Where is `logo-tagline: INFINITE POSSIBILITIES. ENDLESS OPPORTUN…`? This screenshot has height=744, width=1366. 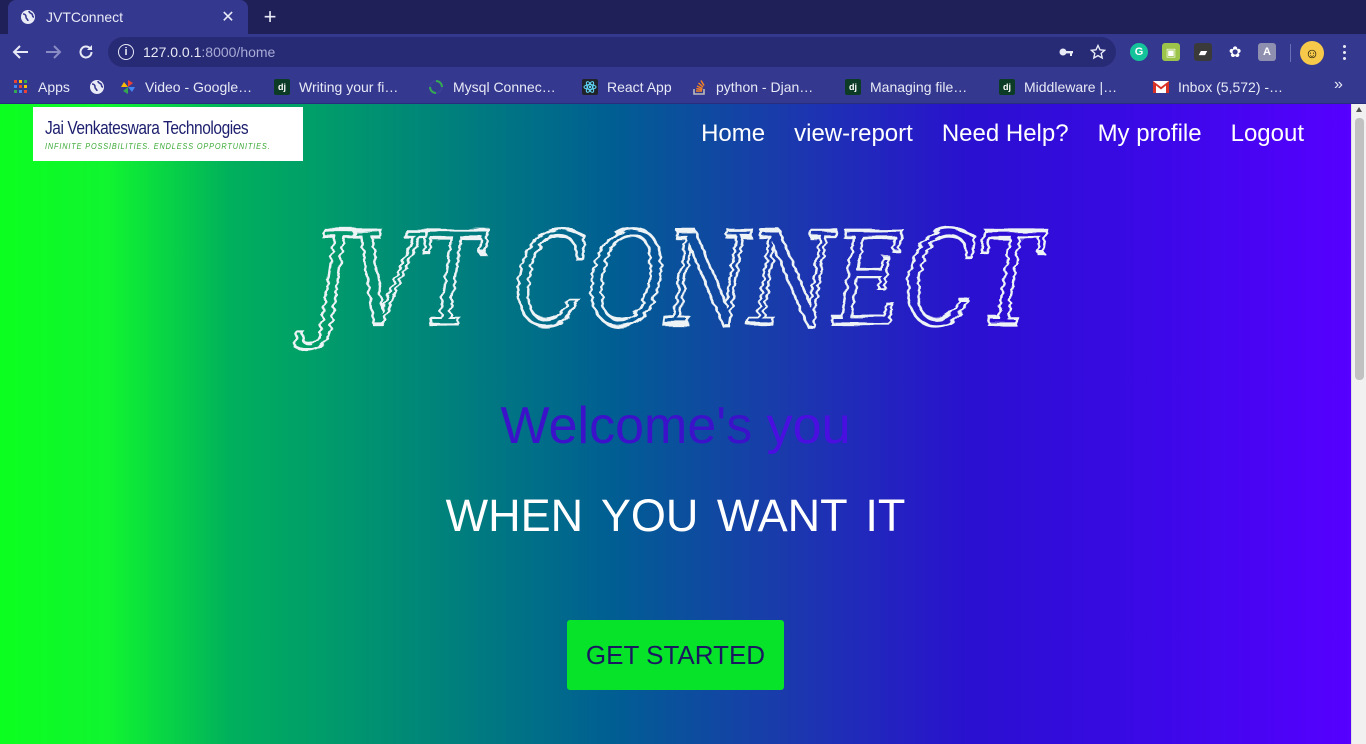 logo-tagline: INFINITE POSSIBILITIES. ENDLESS OPPORTUN… is located at coordinates (158, 145).